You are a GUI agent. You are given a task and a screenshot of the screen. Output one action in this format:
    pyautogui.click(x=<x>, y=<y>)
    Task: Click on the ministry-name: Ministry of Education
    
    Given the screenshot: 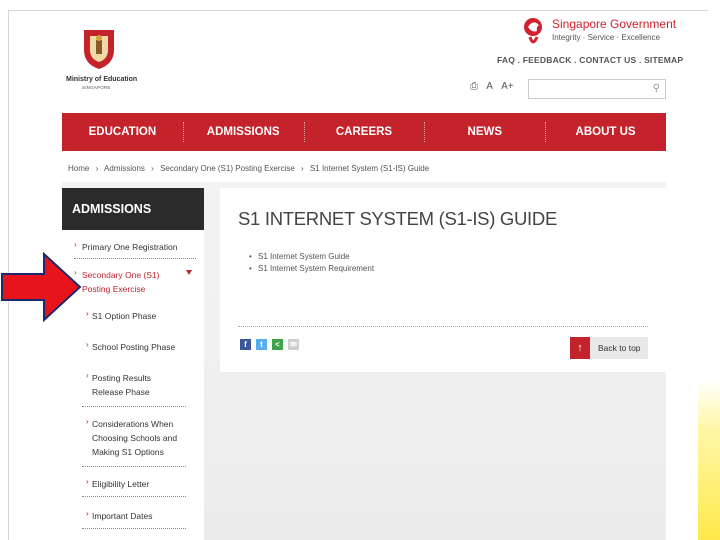 What is the action you would take?
    pyautogui.click(x=102, y=79)
    